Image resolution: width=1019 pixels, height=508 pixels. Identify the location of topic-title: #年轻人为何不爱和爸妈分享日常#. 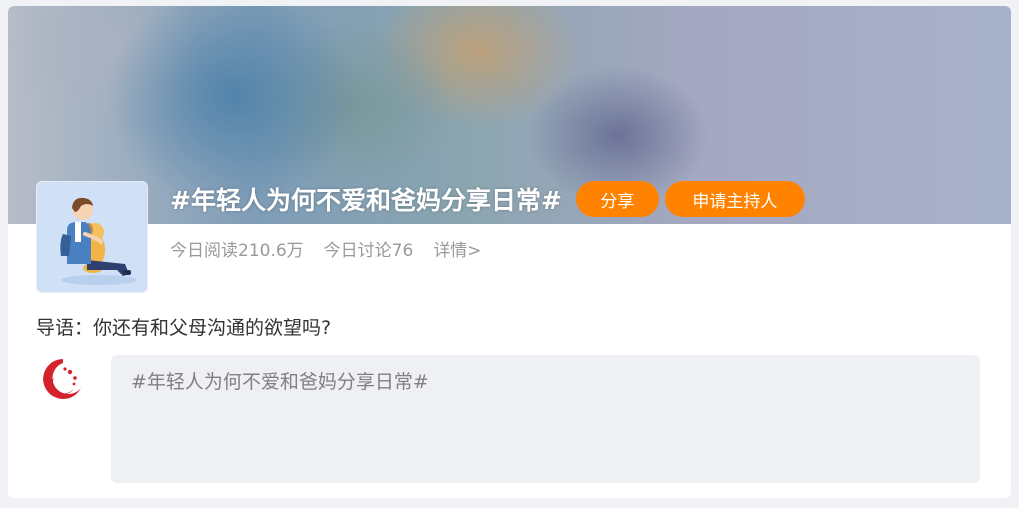
(366, 200).